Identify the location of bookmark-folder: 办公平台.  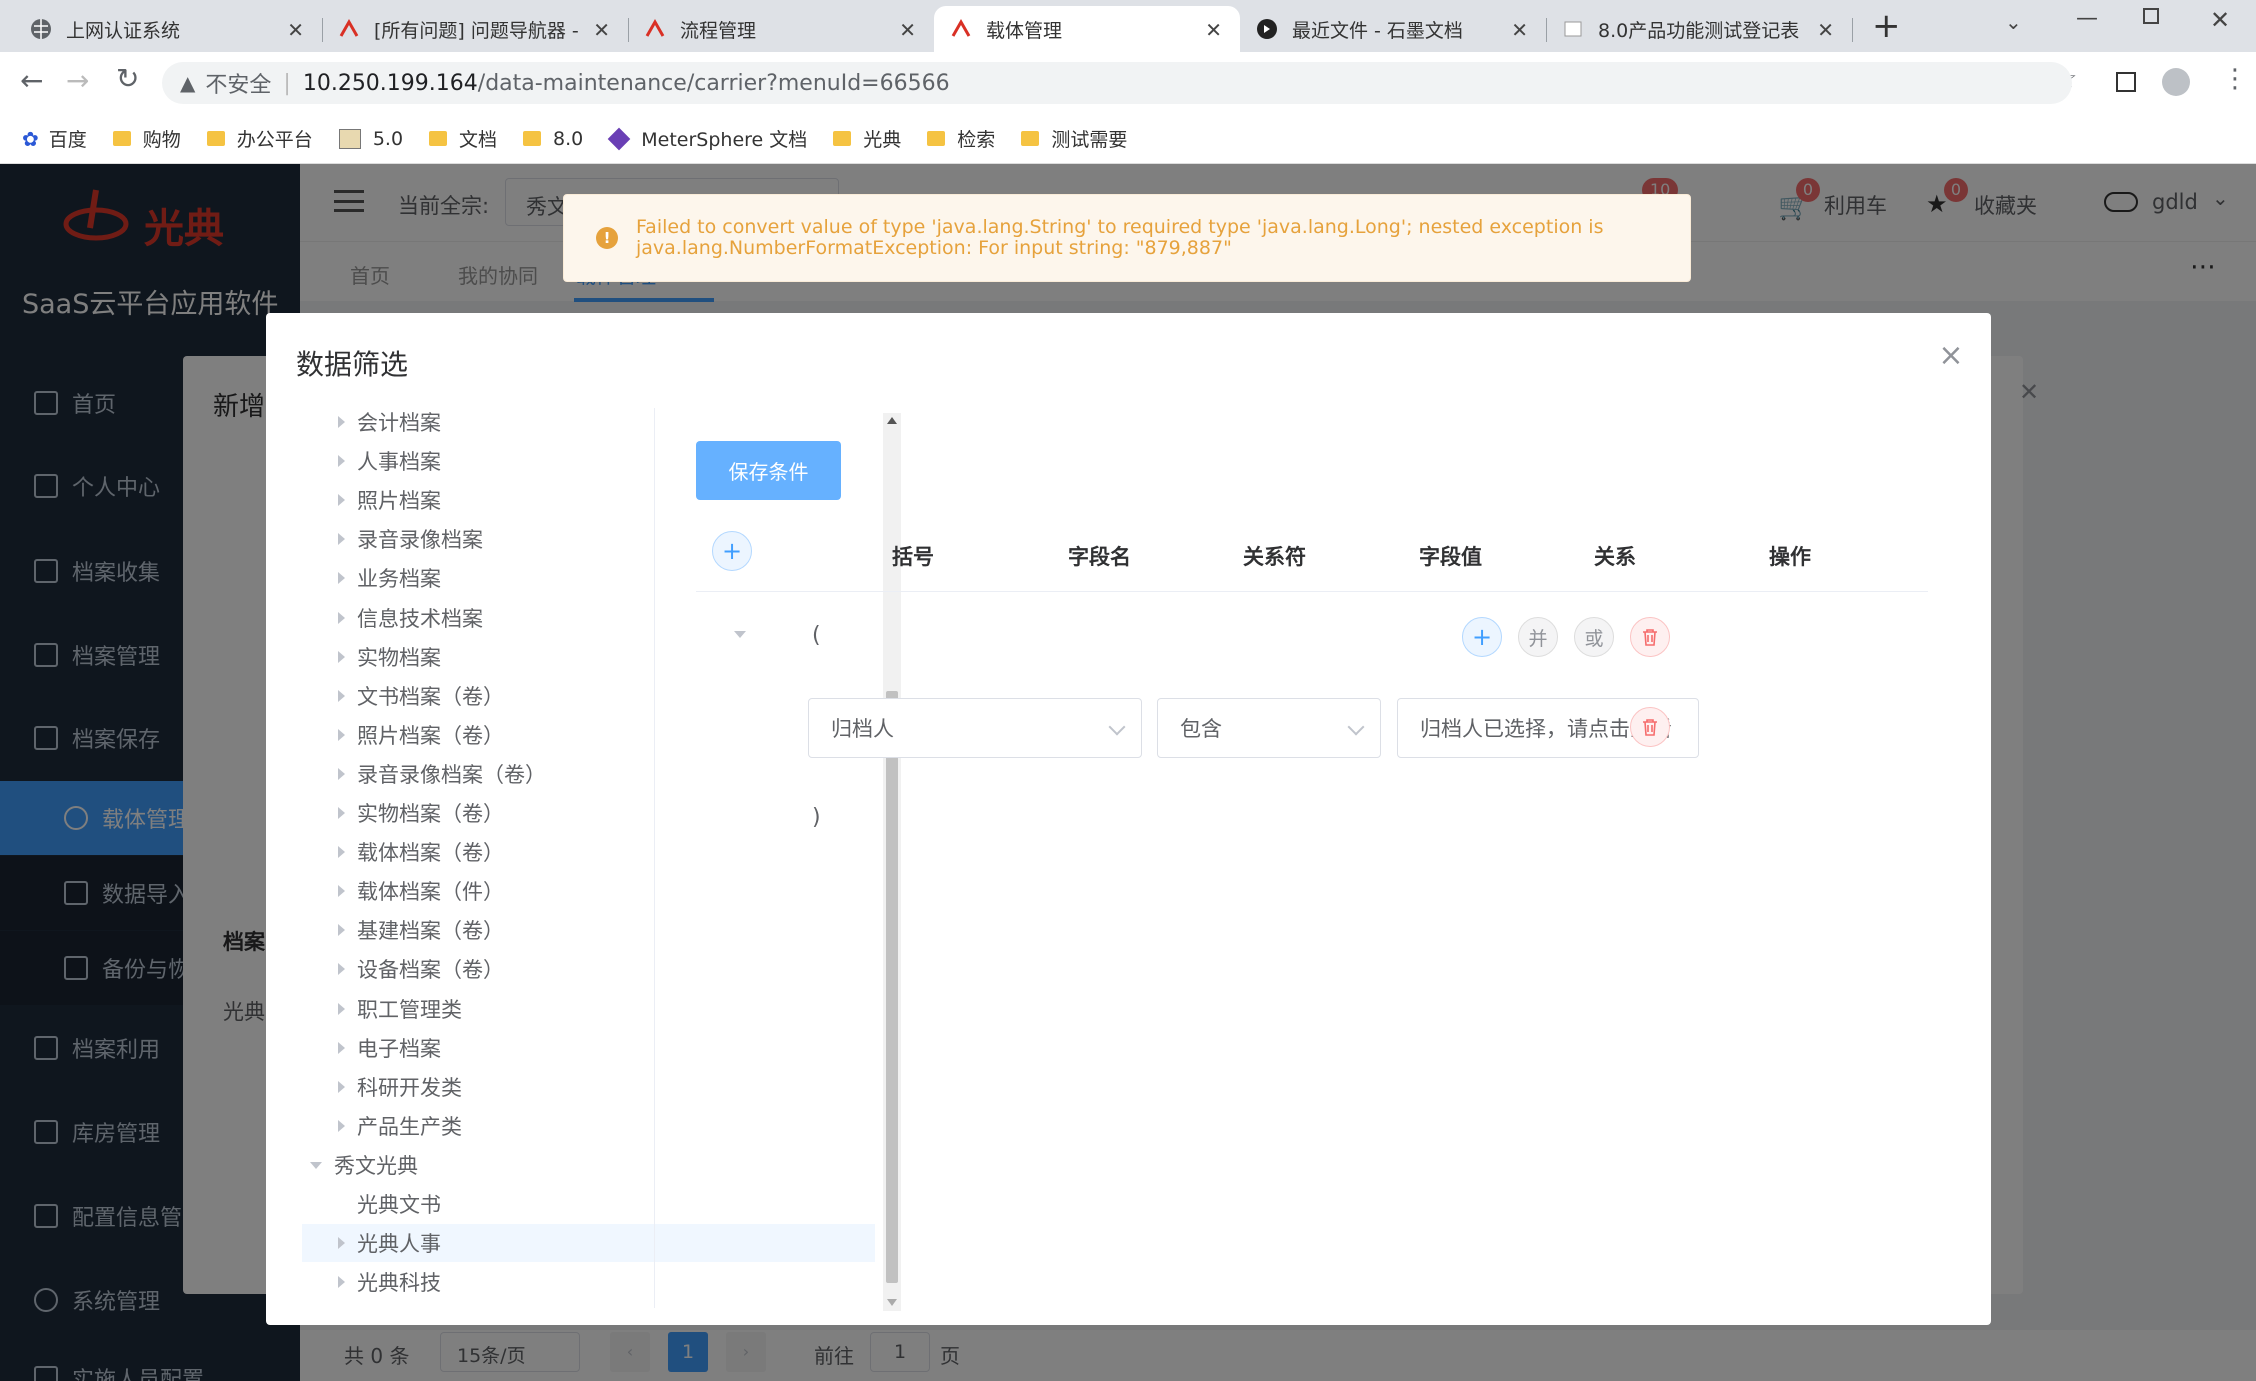
(259, 138).